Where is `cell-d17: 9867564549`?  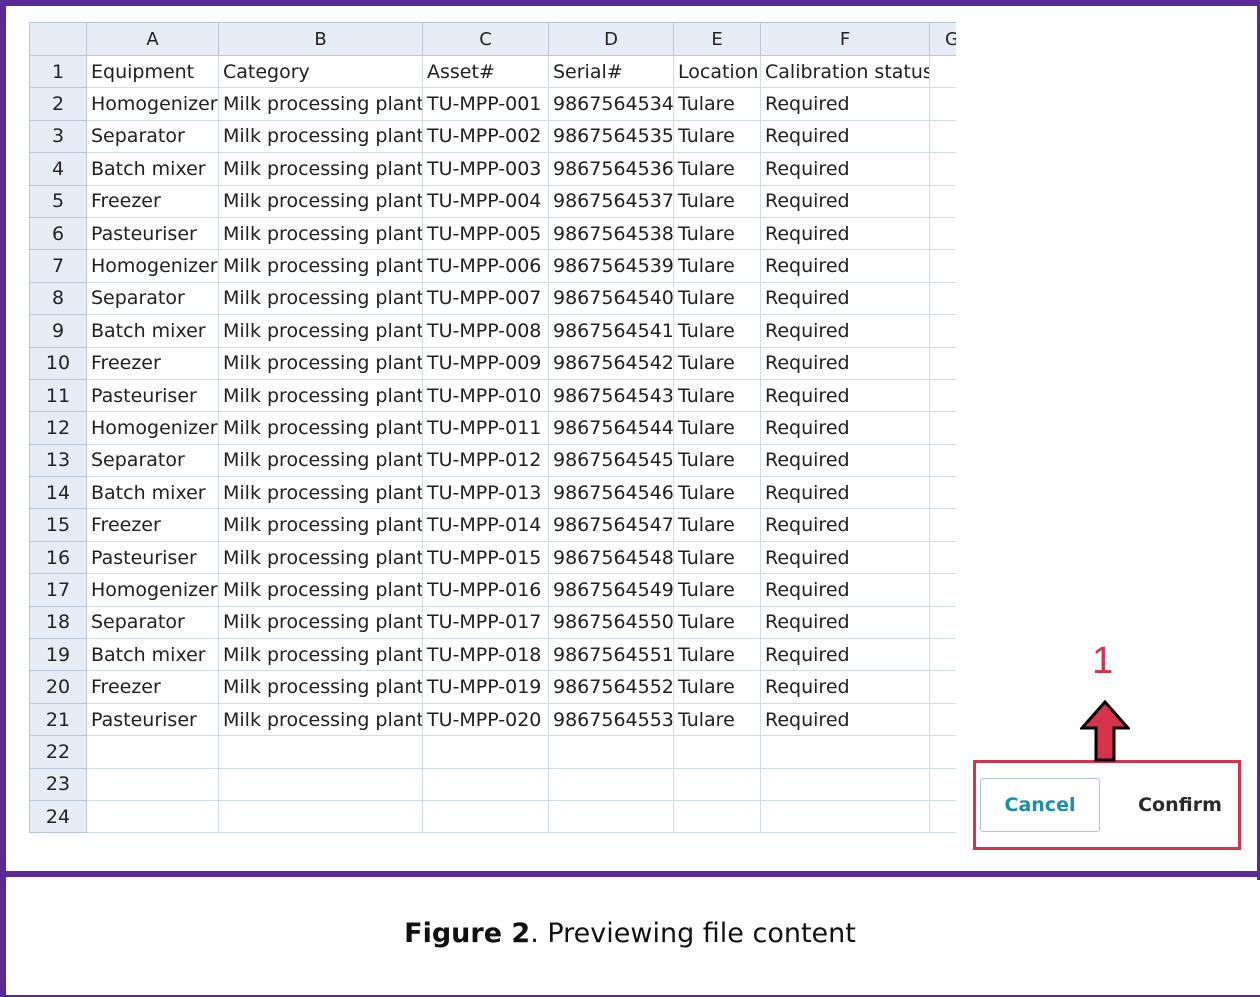
cell-d17: 9867564549 is located at coordinates (611, 590).